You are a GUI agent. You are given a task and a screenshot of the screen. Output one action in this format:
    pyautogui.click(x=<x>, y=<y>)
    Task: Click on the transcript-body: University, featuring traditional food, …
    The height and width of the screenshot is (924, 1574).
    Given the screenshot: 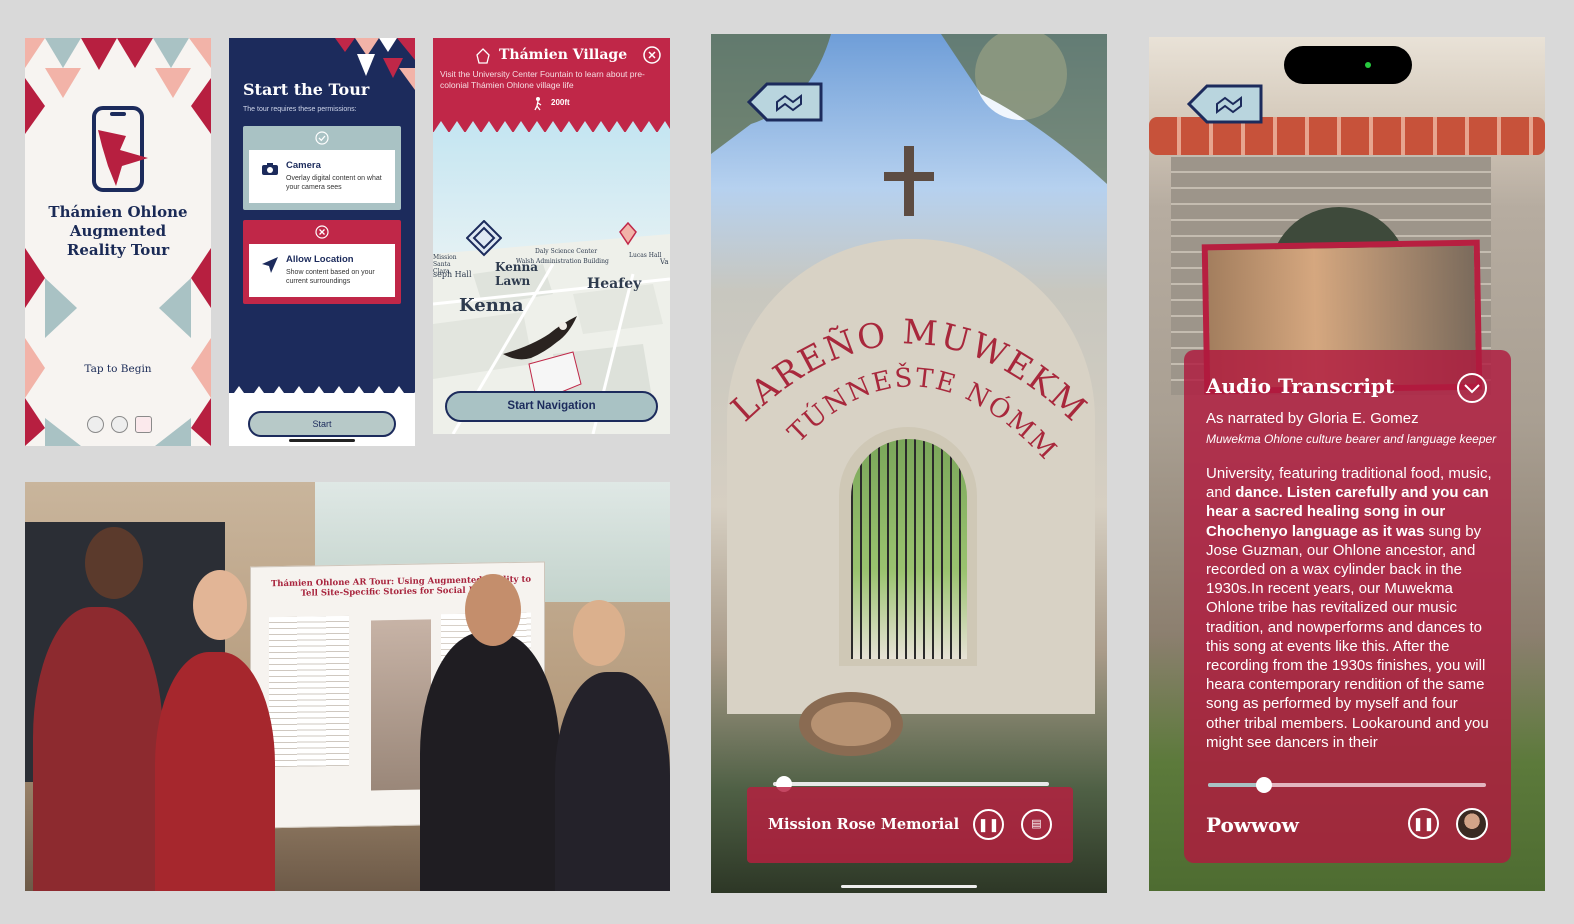 What is the action you would take?
    pyautogui.click(x=1351, y=616)
    